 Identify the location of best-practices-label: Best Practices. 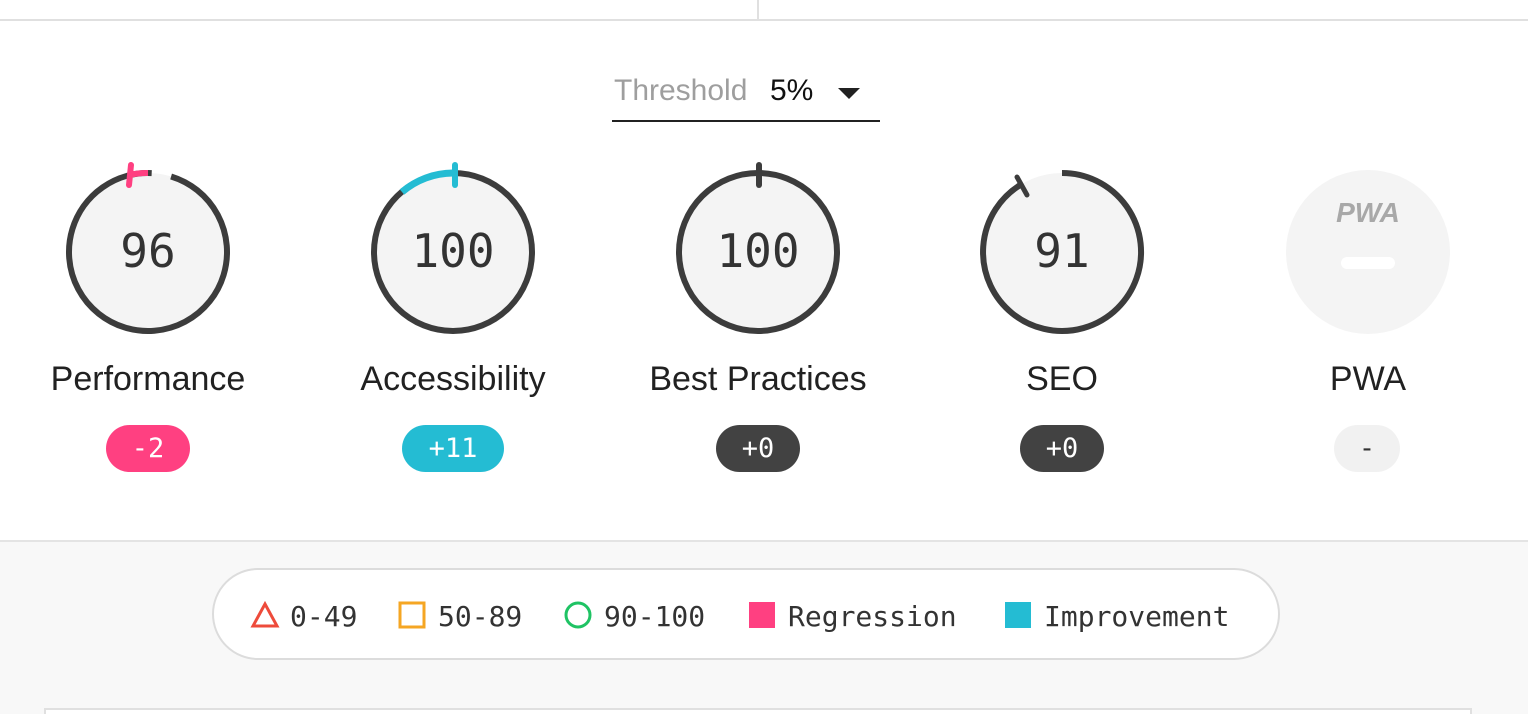
(758, 379).